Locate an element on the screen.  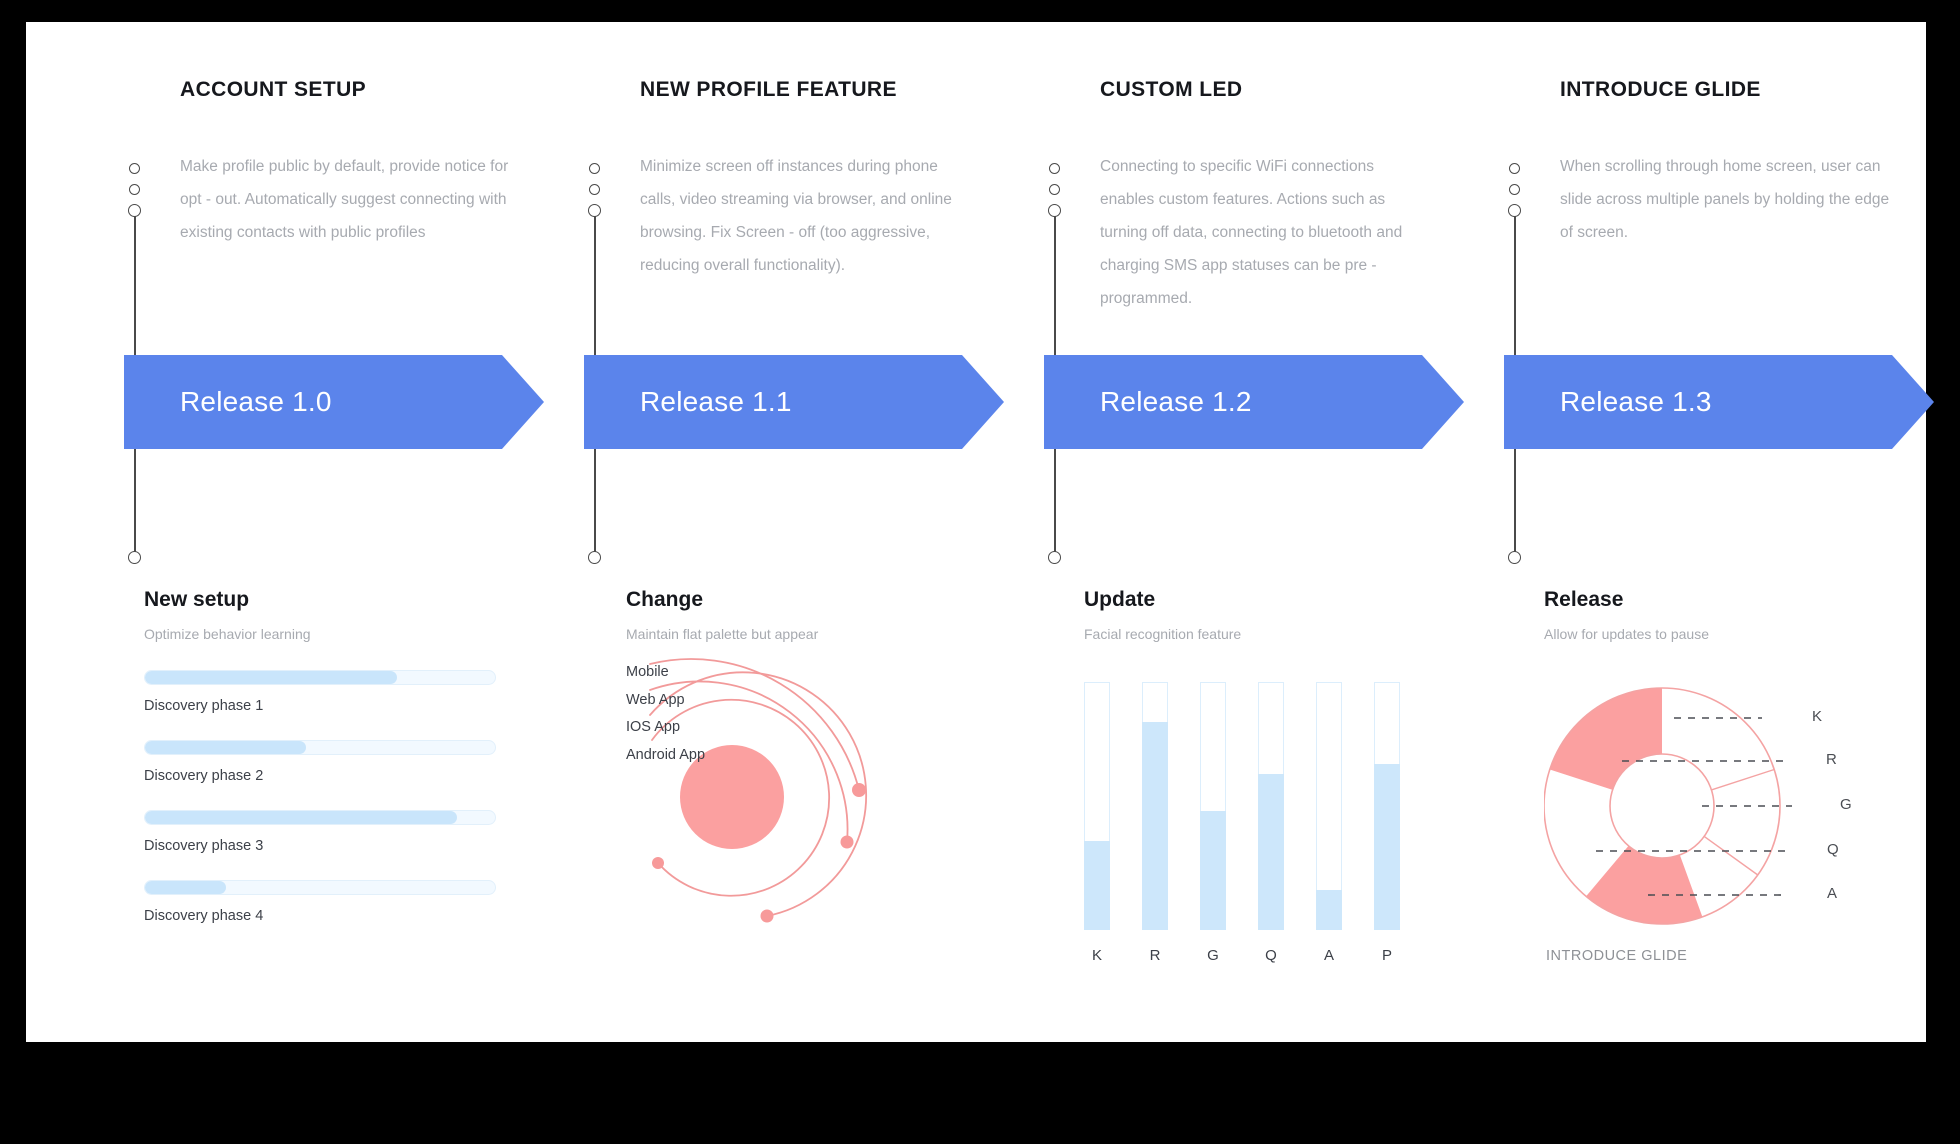
progress-bar-item: Discovery phase 4 is located at coordinates (320, 902).